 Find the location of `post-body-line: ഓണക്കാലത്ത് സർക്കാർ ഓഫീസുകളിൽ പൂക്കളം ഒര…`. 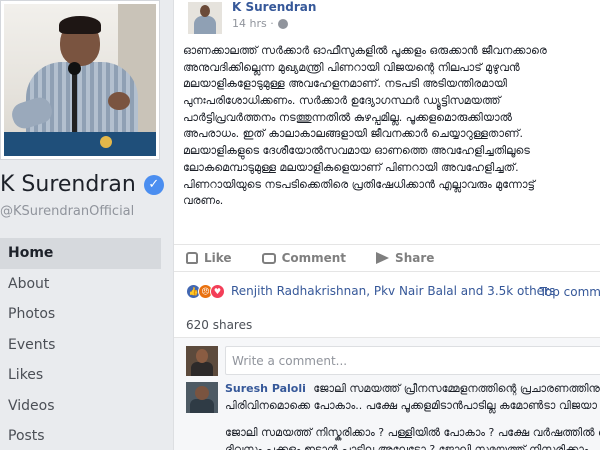

post-body-line: ഓണക്കാലത്ത് സർക്കാർ ഓഫീസുകളിൽ പൂക്കളം ഒര… is located at coordinates (365, 50).